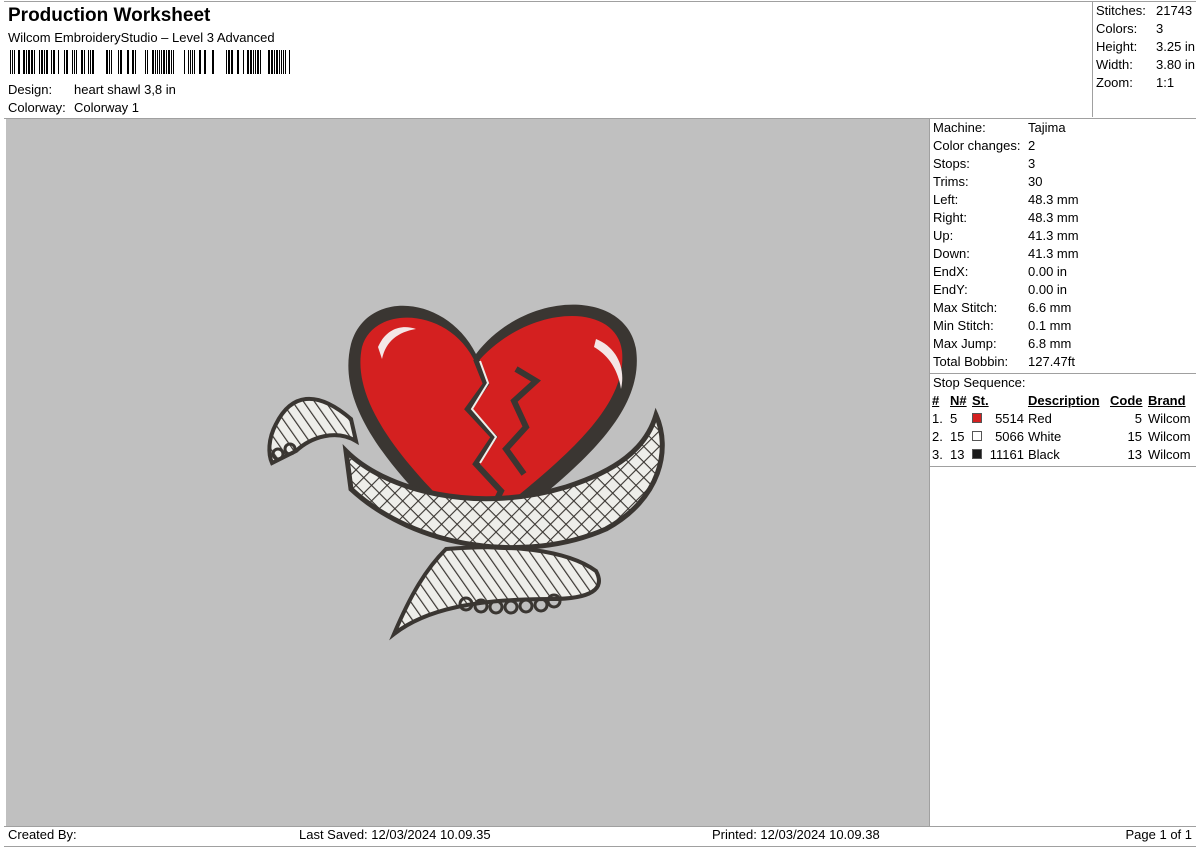 This screenshot has width=1200, height=848. What do you see at coordinates (1117, 46) in the screenshot?
I see `summary-label: Height:` at bounding box center [1117, 46].